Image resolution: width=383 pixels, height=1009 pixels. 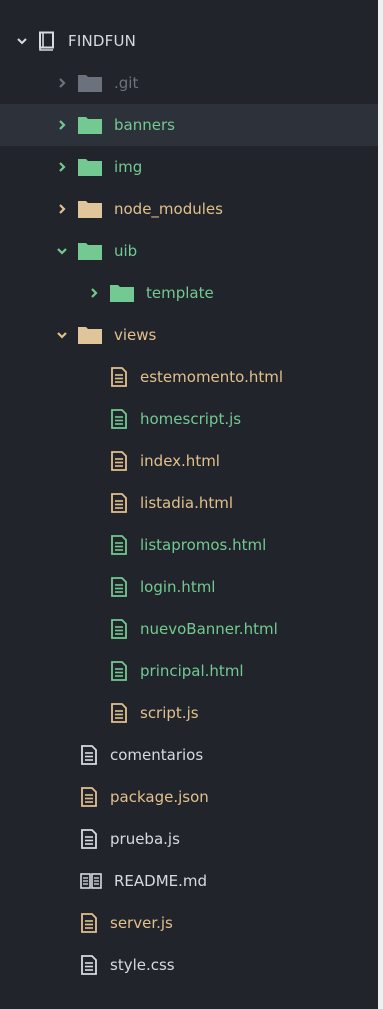 I want to click on tree-folder-git: .git, so click(x=189, y=83).